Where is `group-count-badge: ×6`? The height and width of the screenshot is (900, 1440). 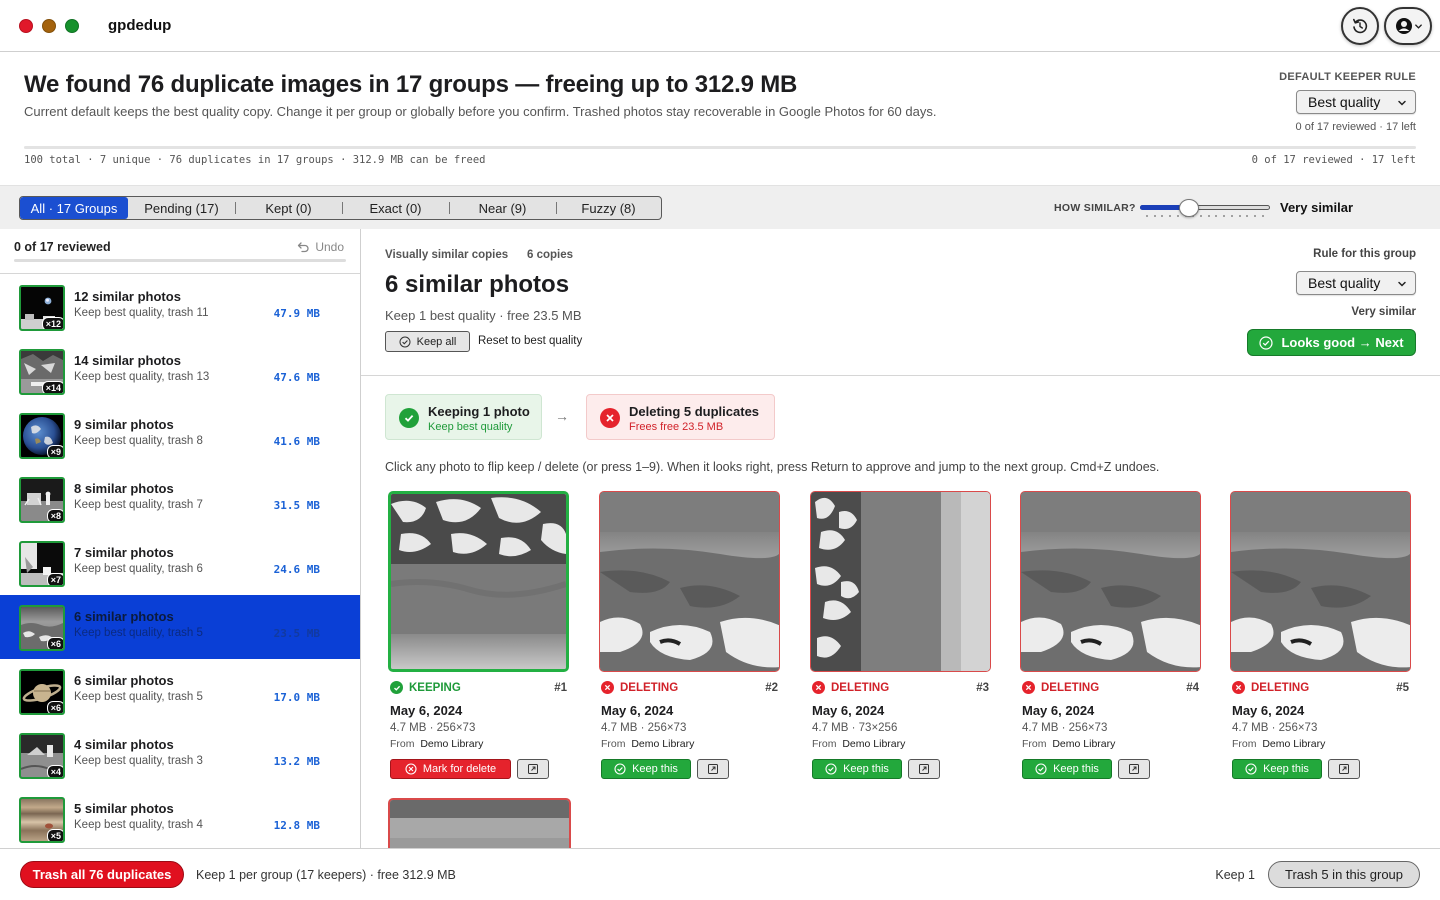 group-count-badge: ×6 is located at coordinates (54, 643).